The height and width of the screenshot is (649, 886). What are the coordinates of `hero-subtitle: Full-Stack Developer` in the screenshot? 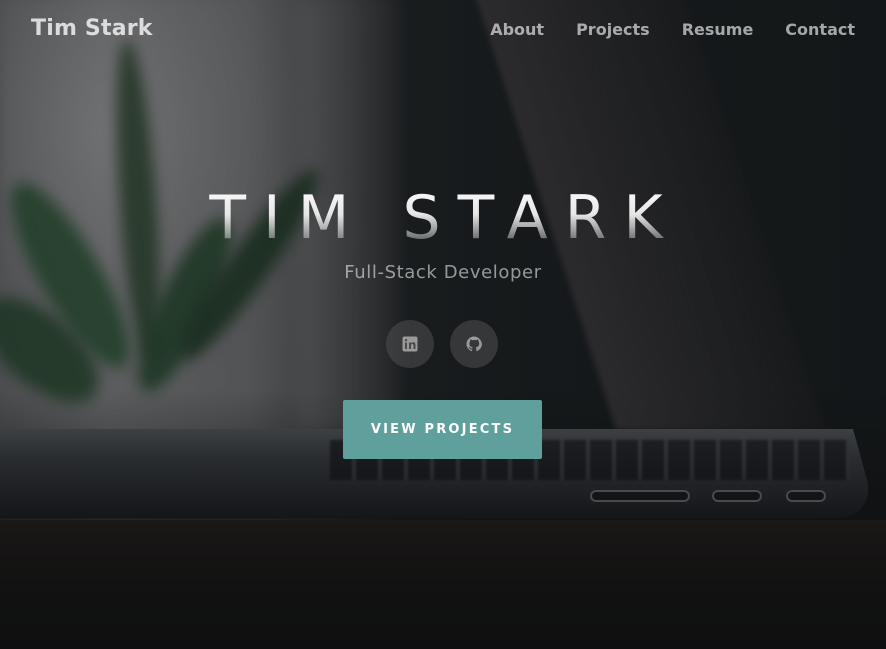 It's located at (443, 272).